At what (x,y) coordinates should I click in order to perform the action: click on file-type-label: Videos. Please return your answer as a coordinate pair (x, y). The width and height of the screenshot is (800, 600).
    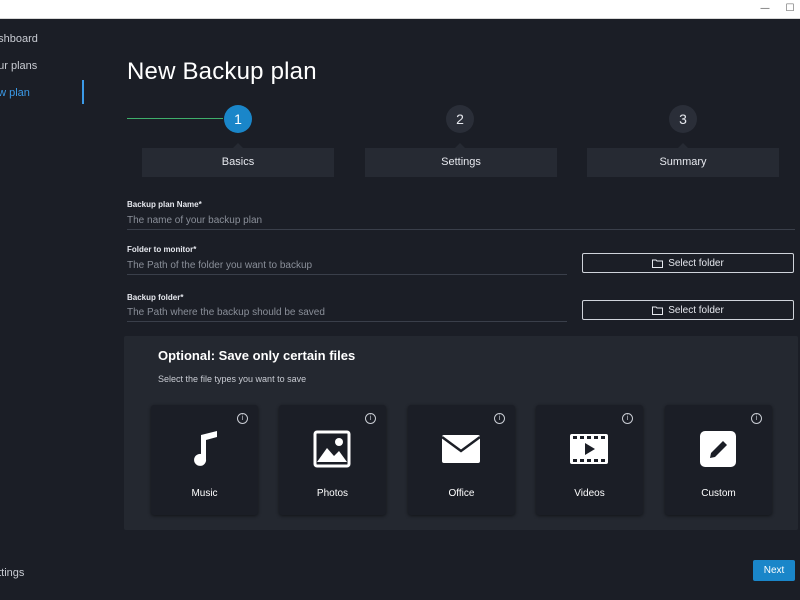
    Looking at the image, I should click on (589, 493).